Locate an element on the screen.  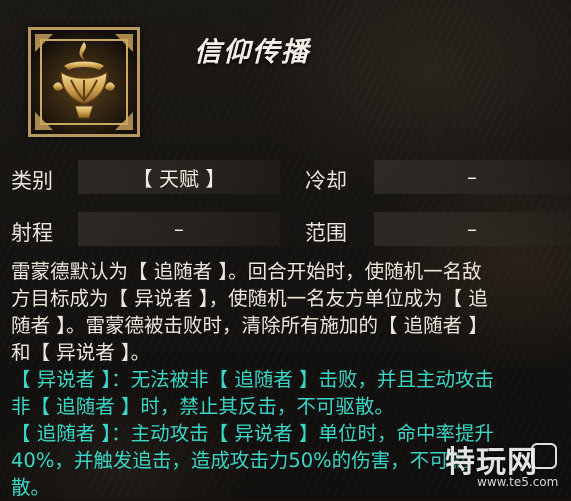
watermark-logo-icon is located at coordinates (544, 456).